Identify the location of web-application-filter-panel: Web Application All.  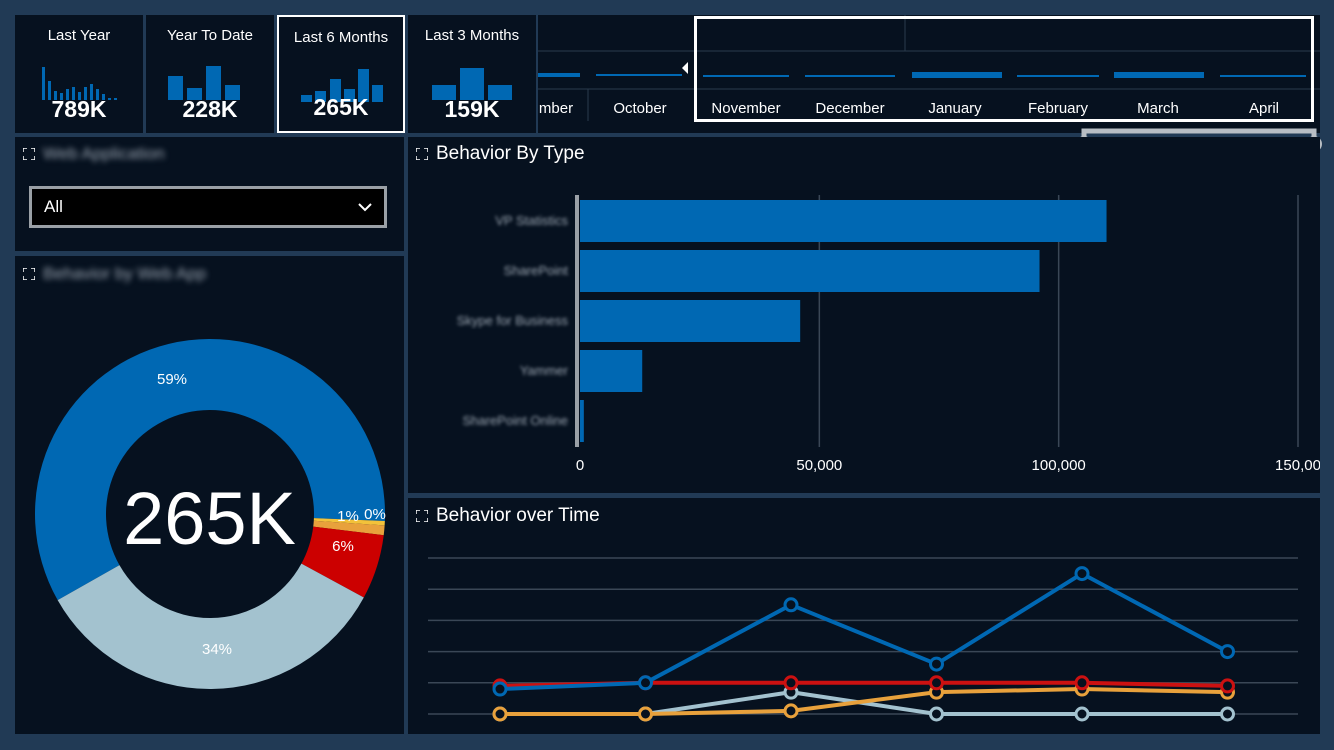
(209, 194).